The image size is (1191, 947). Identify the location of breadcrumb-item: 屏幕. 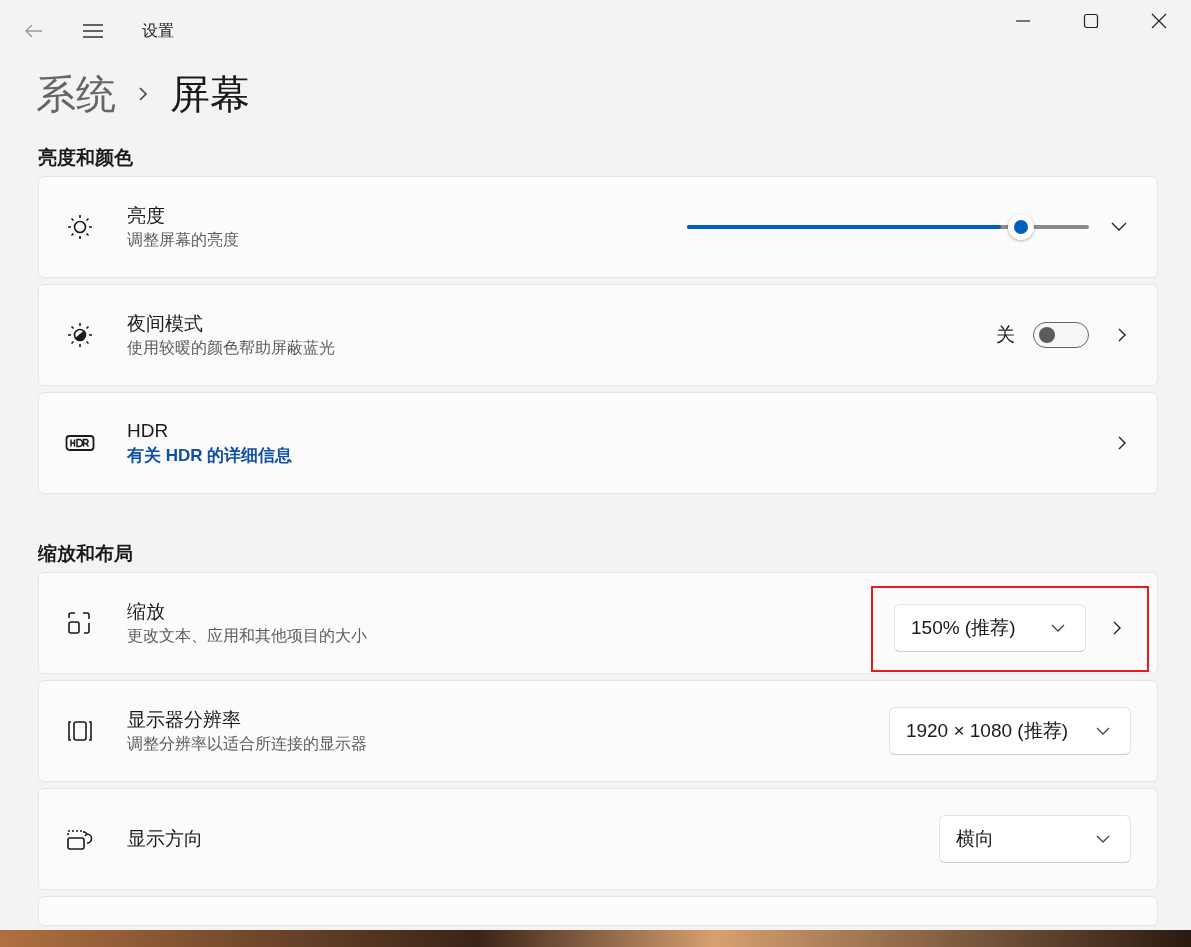
(210, 94).